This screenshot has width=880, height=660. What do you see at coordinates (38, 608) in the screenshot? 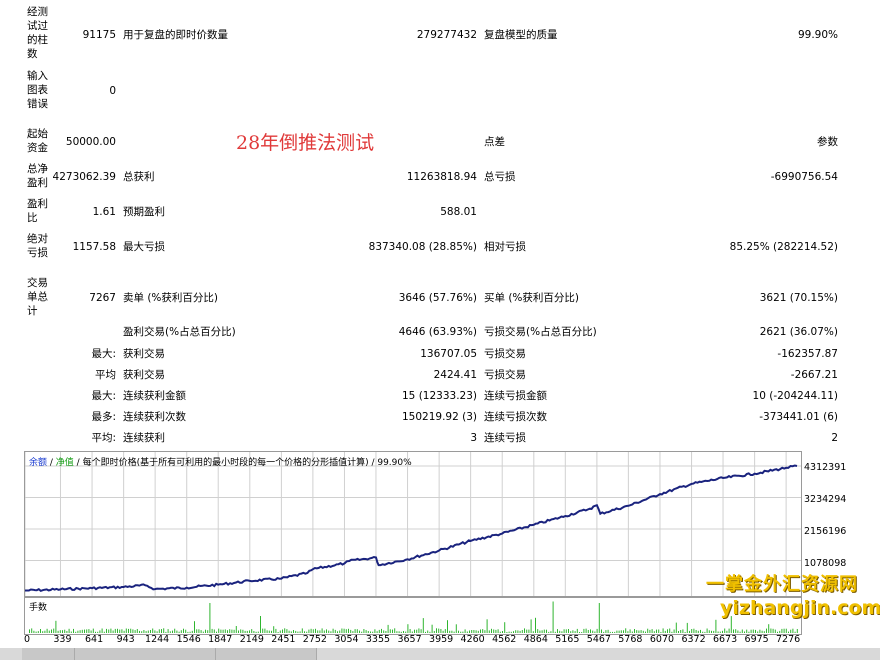
I see `volume-title: 手数` at bounding box center [38, 608].